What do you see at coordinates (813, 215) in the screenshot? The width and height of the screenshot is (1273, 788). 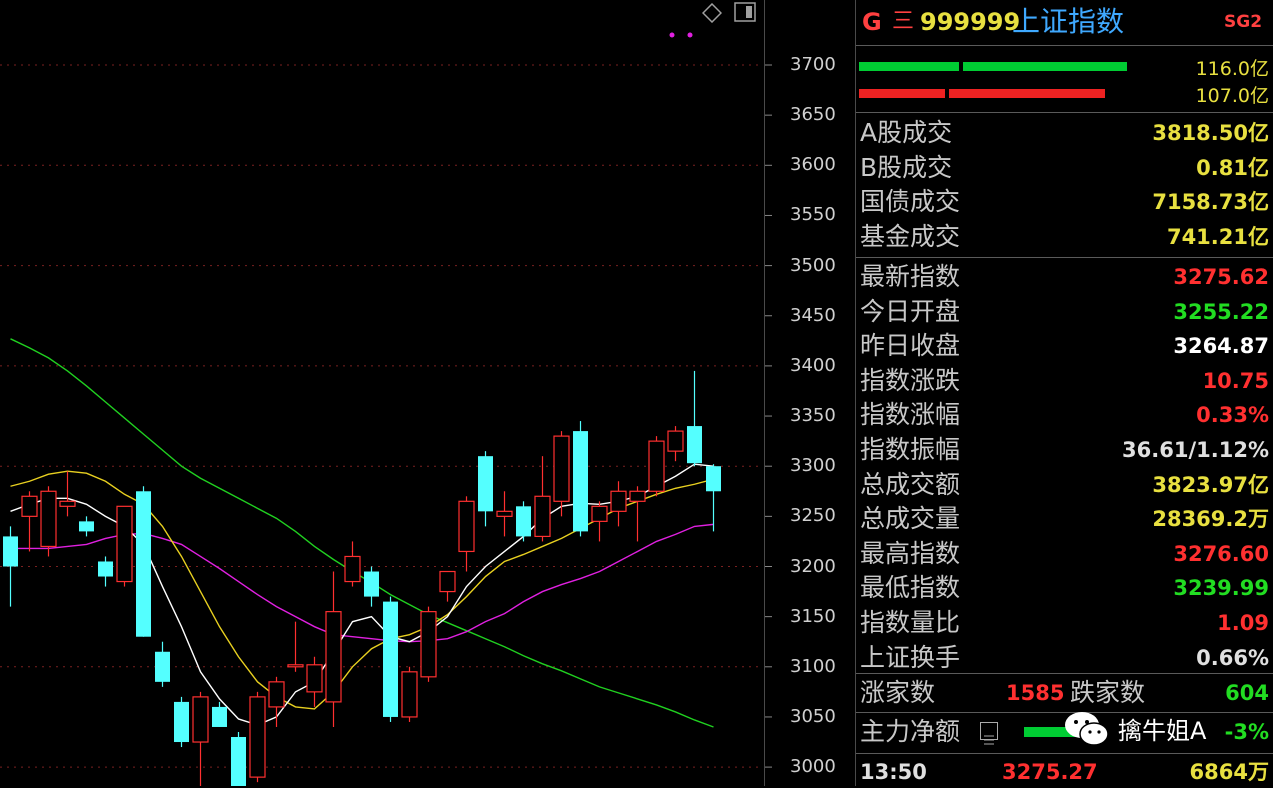 I see `price-axis-label: 3550` at bounding box center [813, 215].